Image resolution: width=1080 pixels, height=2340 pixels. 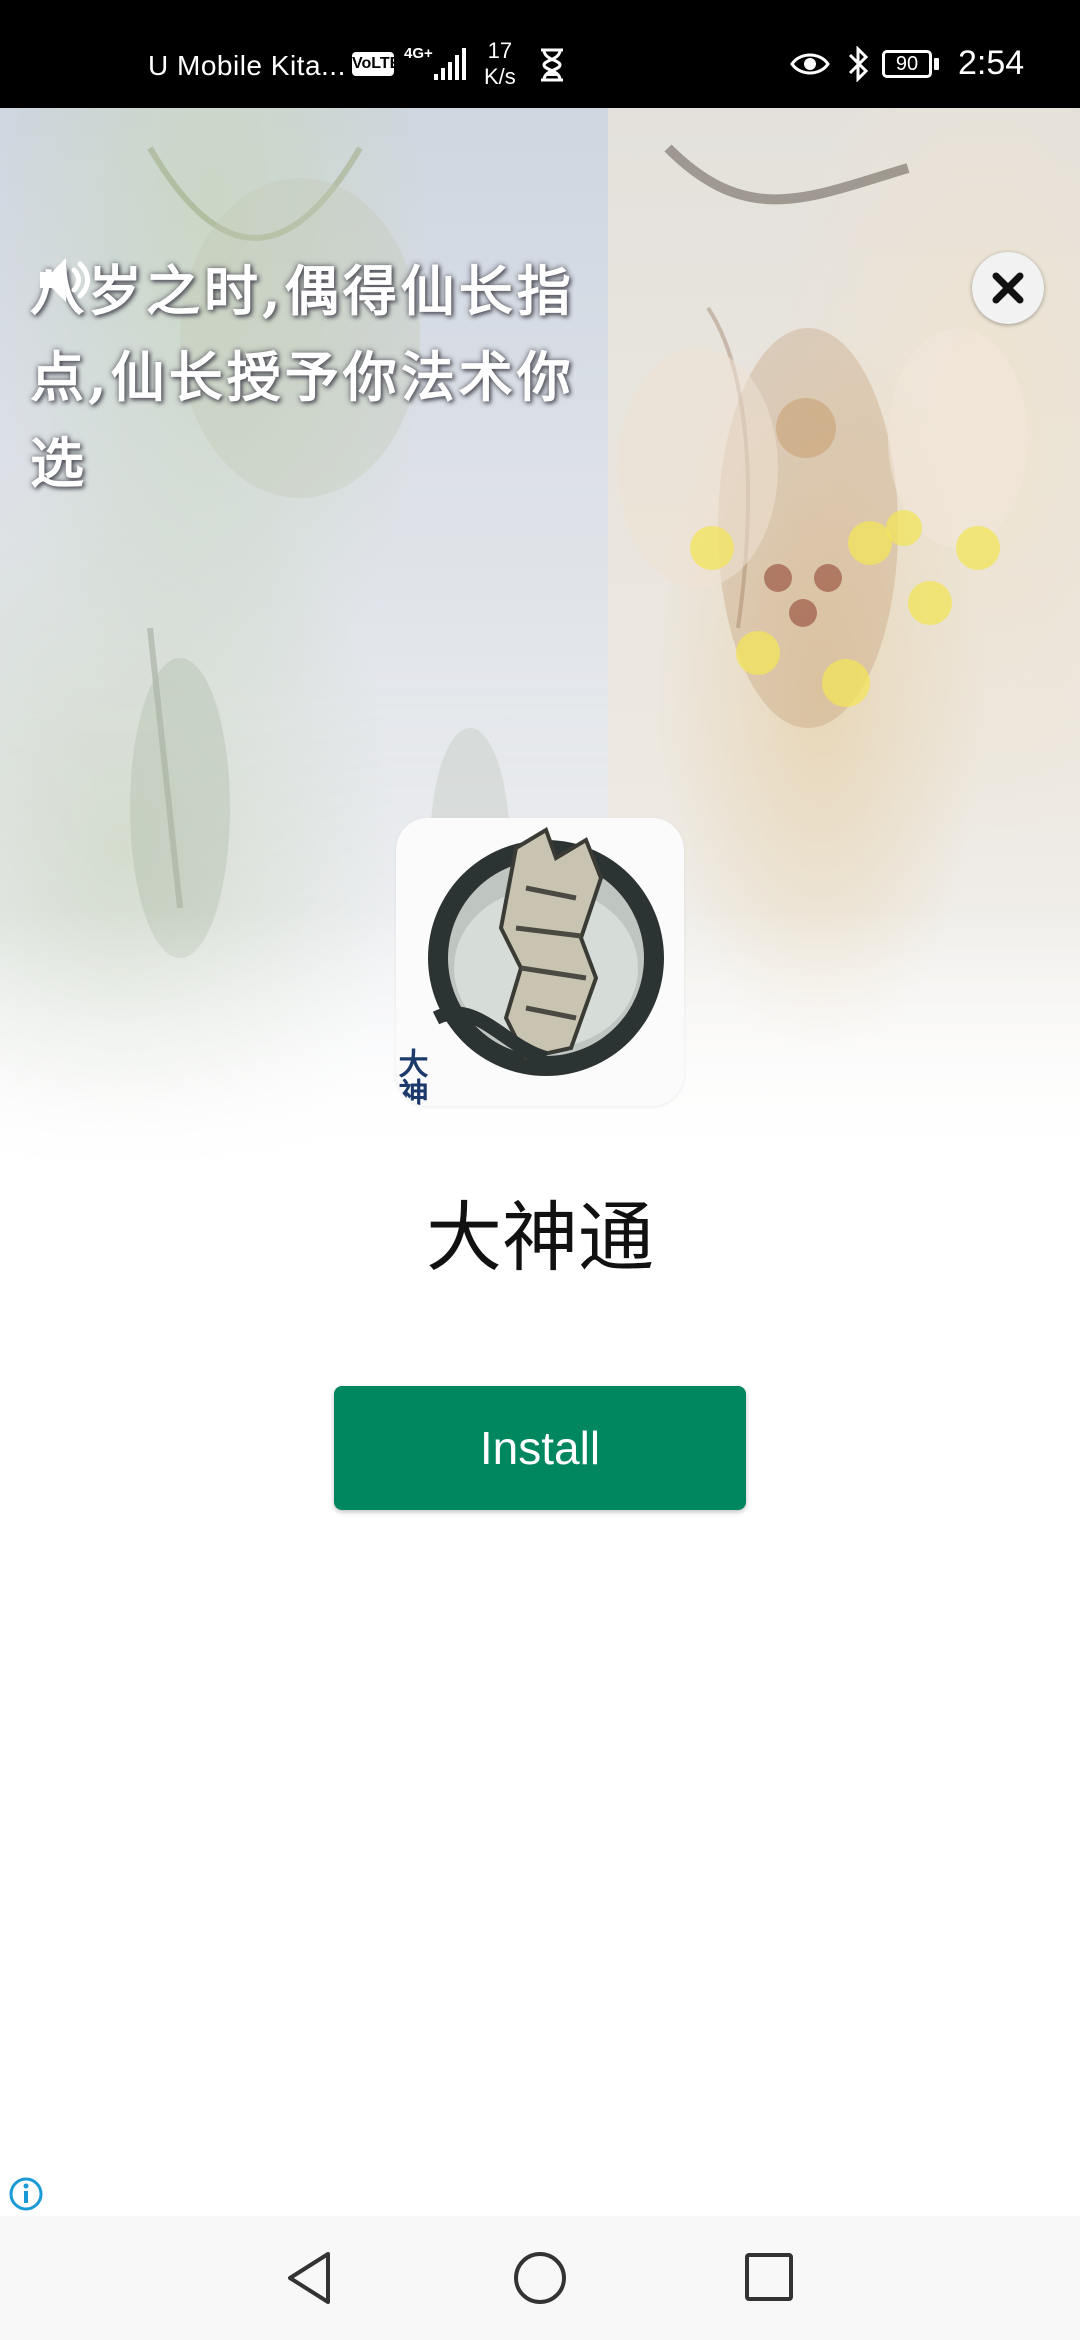 I want to click on signal-icon, so click(x=450, y=64).